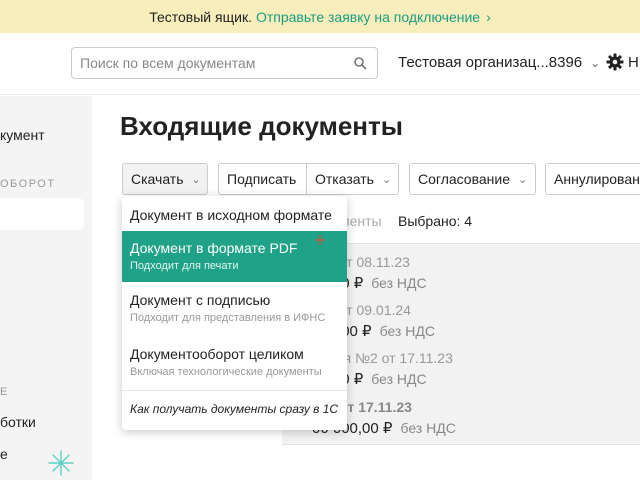  Describe the element at coordinates (361, 310) in the screenshot. I see `doc-name: №1 от 09.01.24` at that location.